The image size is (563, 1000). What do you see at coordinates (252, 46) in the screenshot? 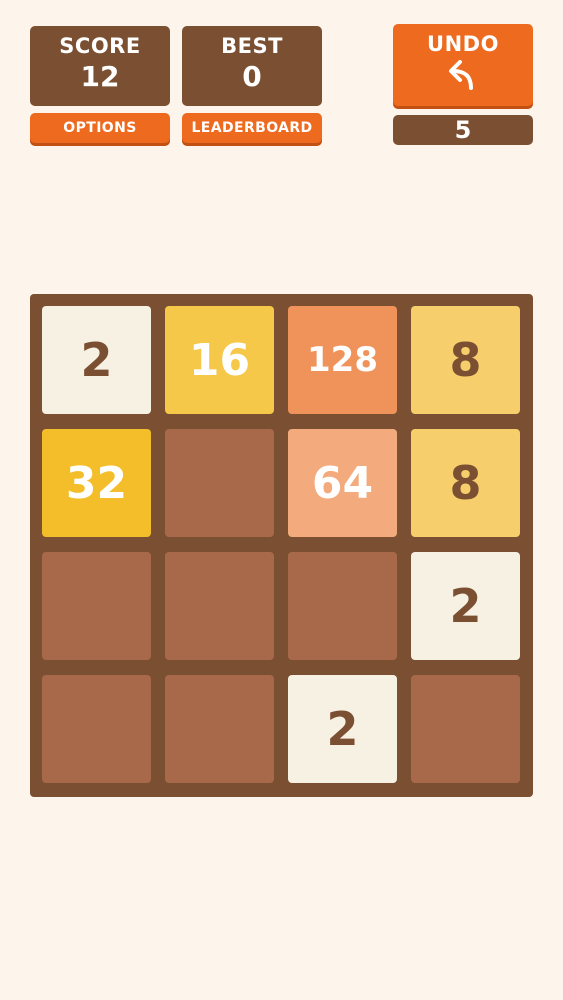
I see `best-label: BEST` at bounding box center [252, 46].